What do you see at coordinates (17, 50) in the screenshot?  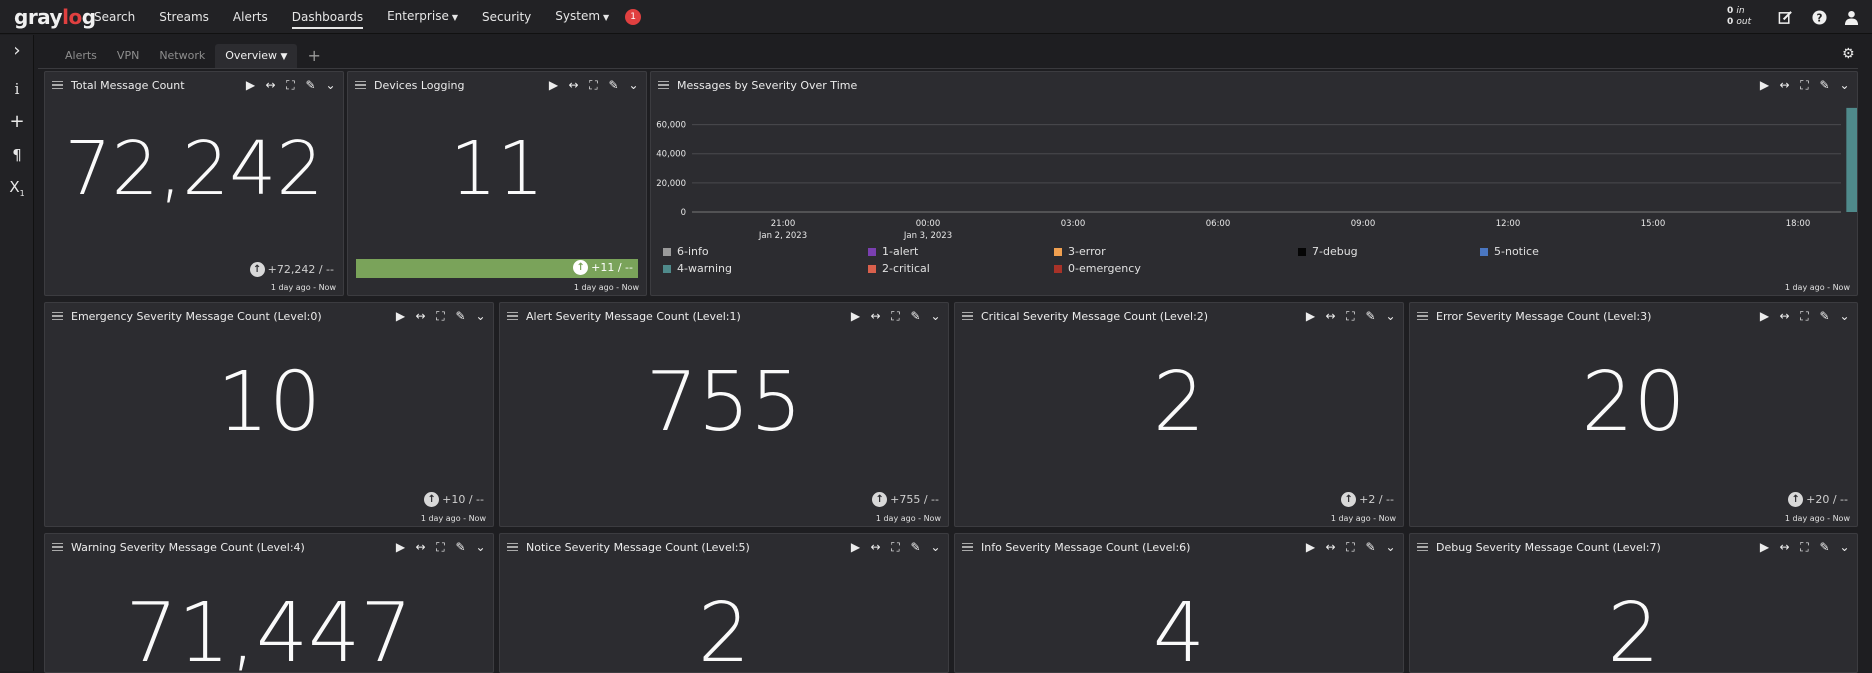 I see `chevron-right-icon: ›` at bounding box center [17, 50].